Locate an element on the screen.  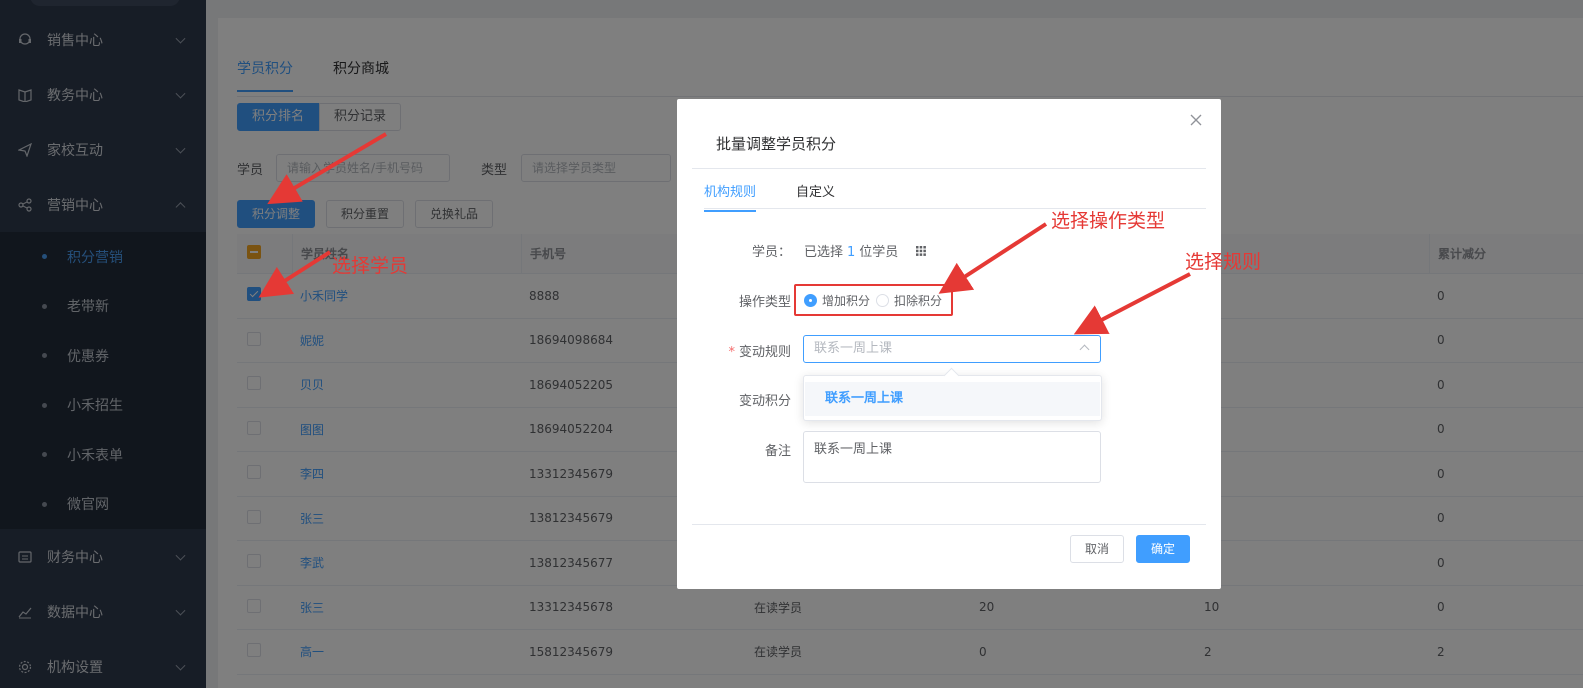
radio-deduct-points: 扣除积分 is located at coordinates (909, 300).